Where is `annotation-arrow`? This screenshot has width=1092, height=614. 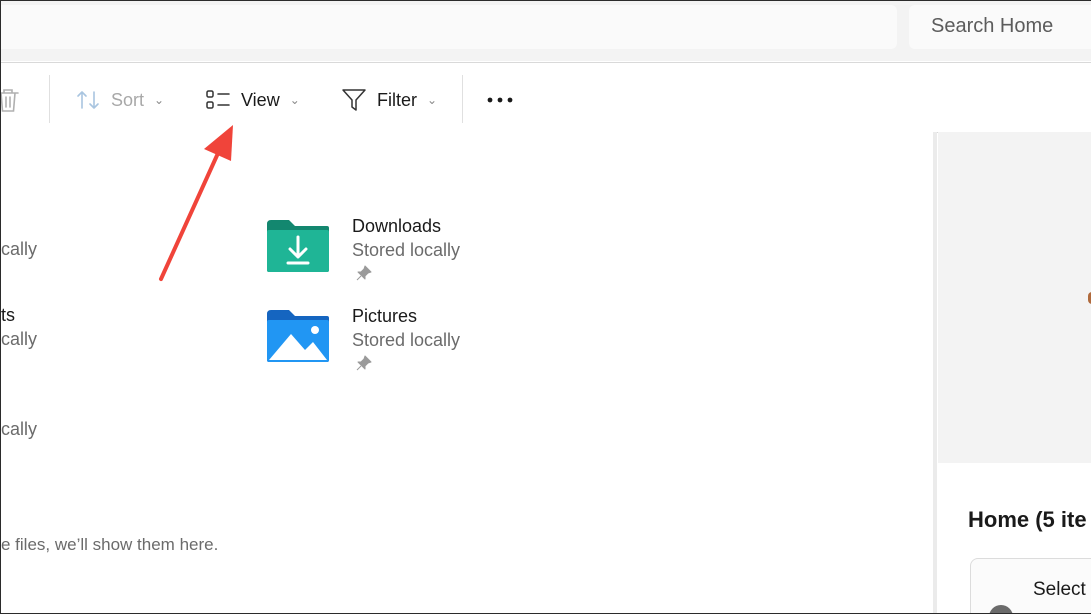
annotation-arrow is located at coordinates (196, 203).